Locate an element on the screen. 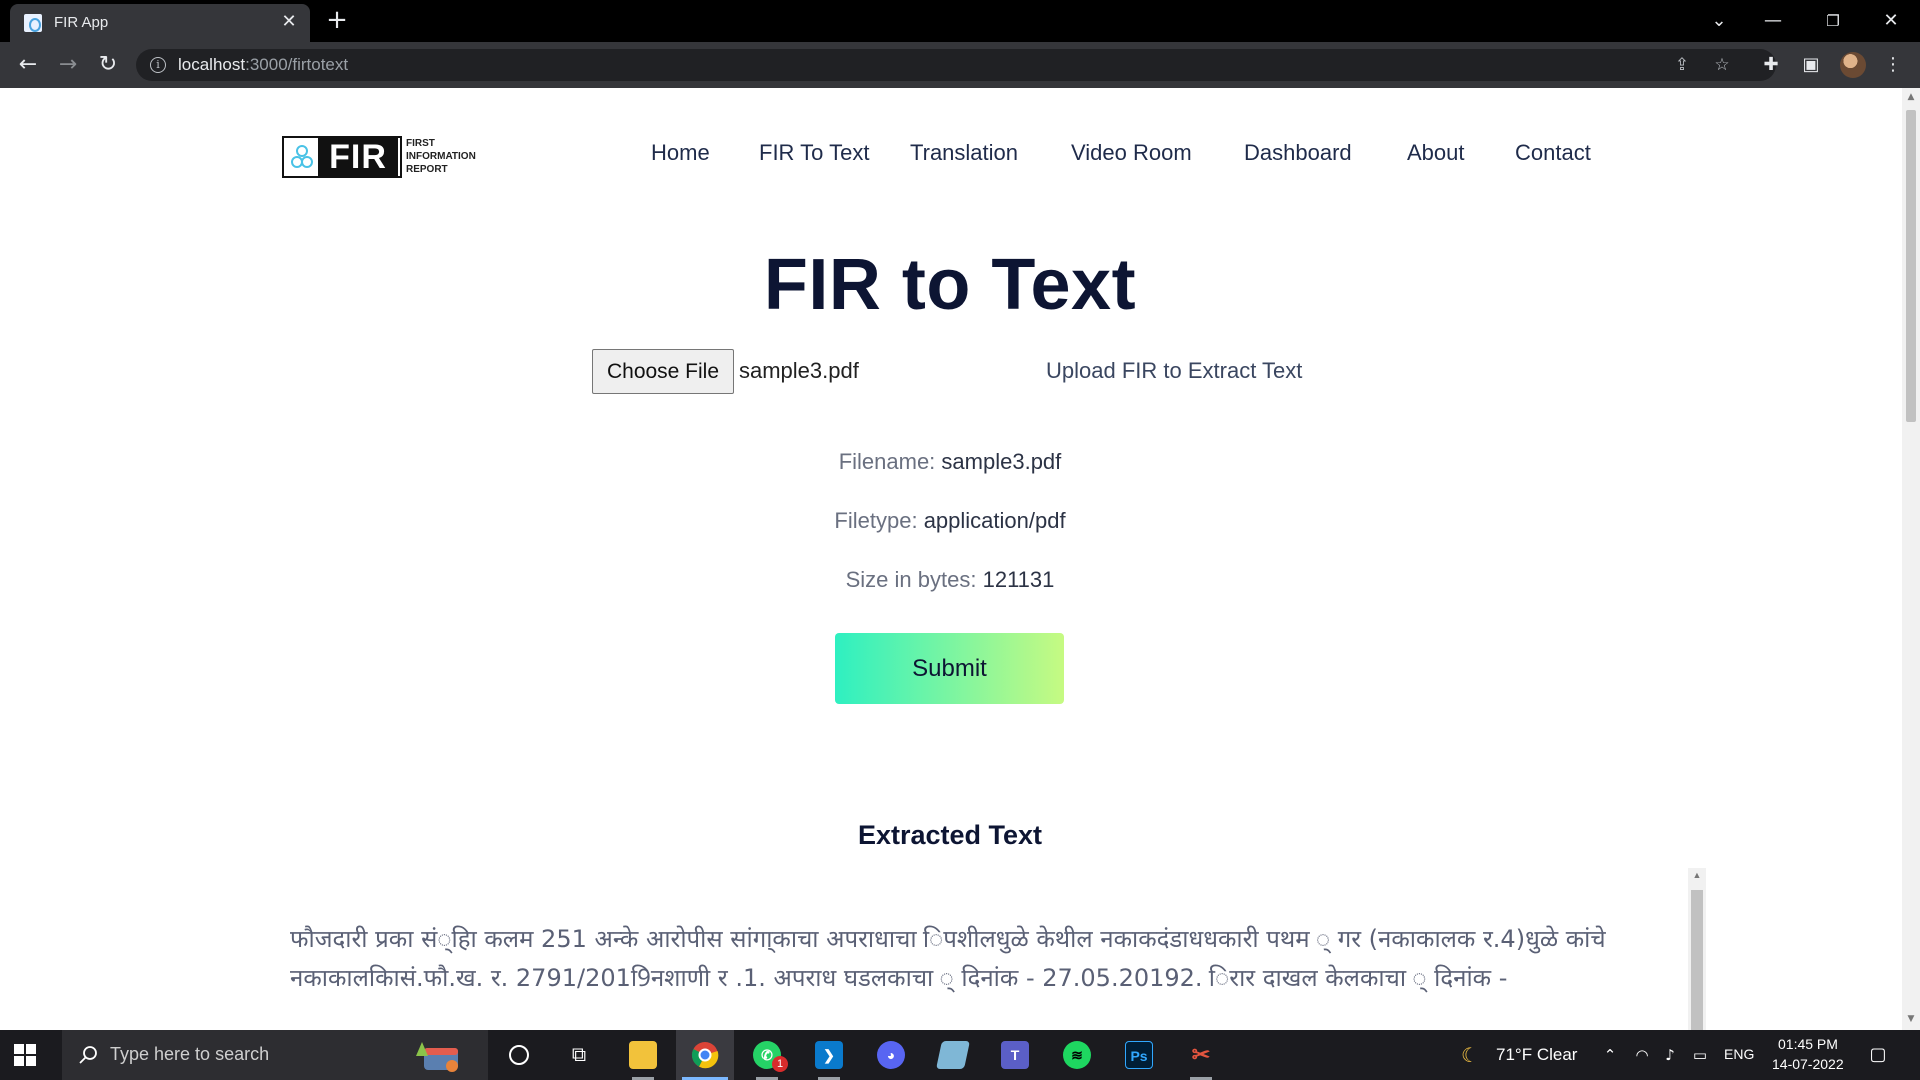 The width and height of the screenshot is (1920, 1080). upload-hint: Upload FIR to Extract Text is located at coordinates (1174, 370).